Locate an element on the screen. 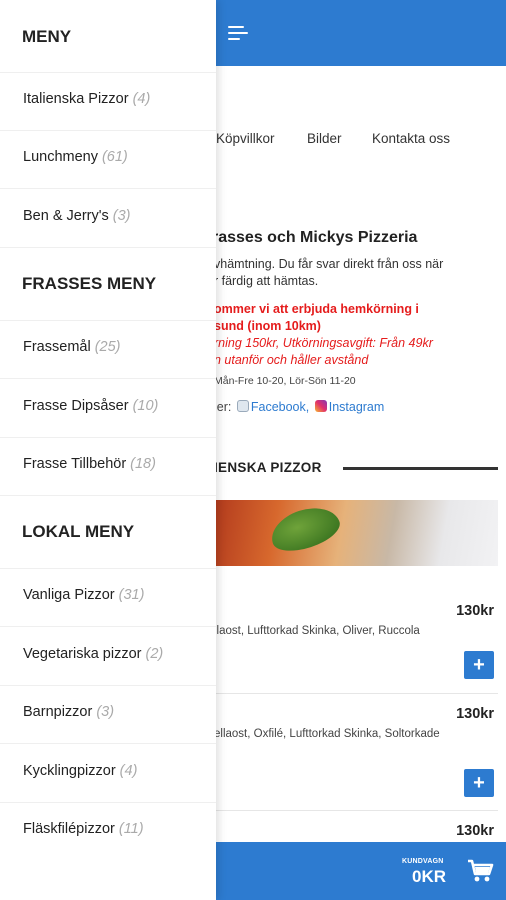 The width and height of the screenshot is (506, 900). drawer-item: Italienska Pizzor (4) is located at coordinates (108, 102).